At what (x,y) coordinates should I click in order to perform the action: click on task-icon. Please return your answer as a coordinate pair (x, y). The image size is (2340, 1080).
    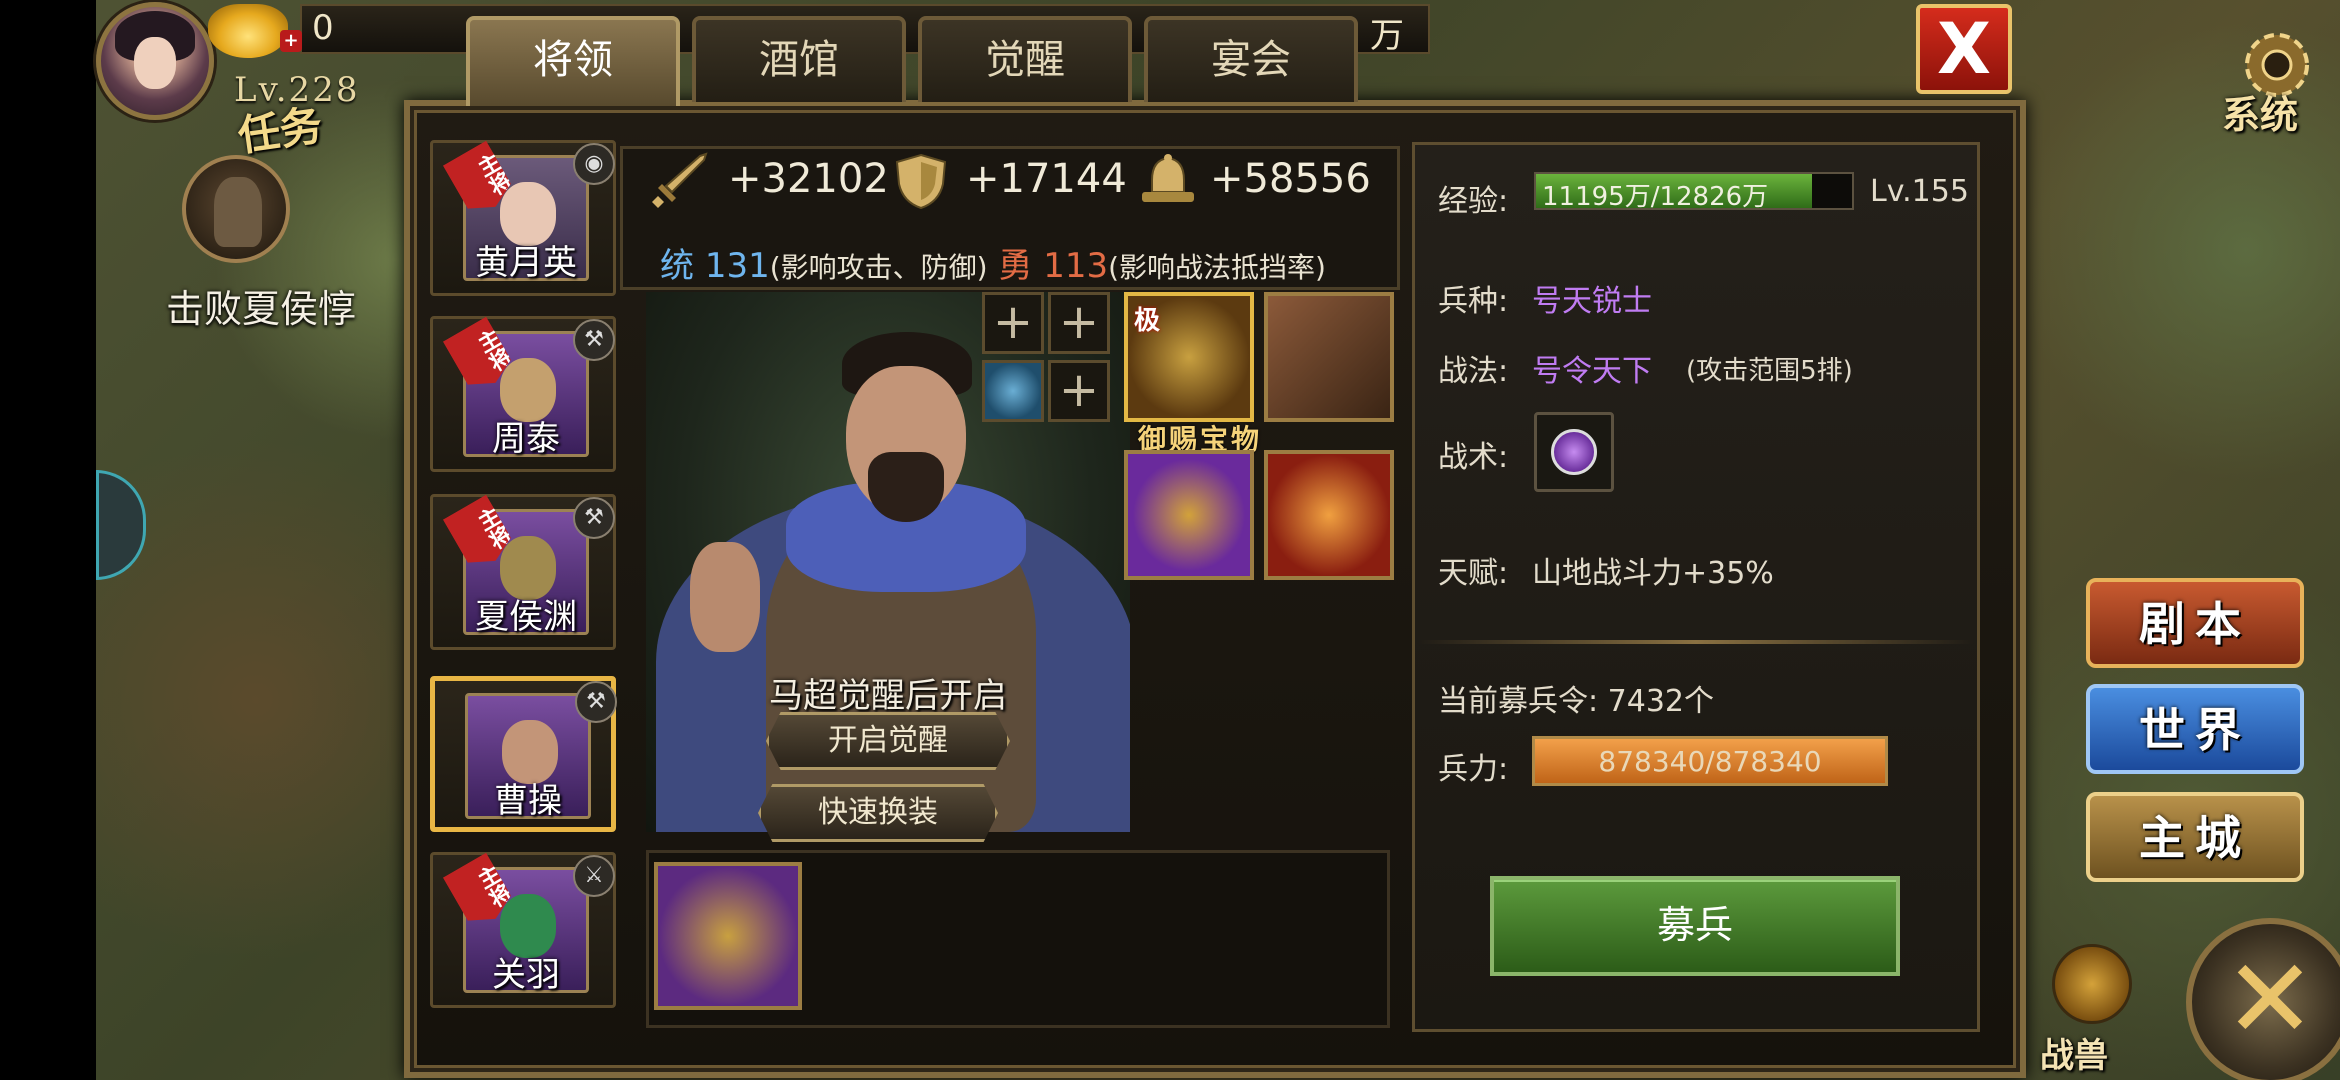
    Looking at the image, I should click on (236, 209).